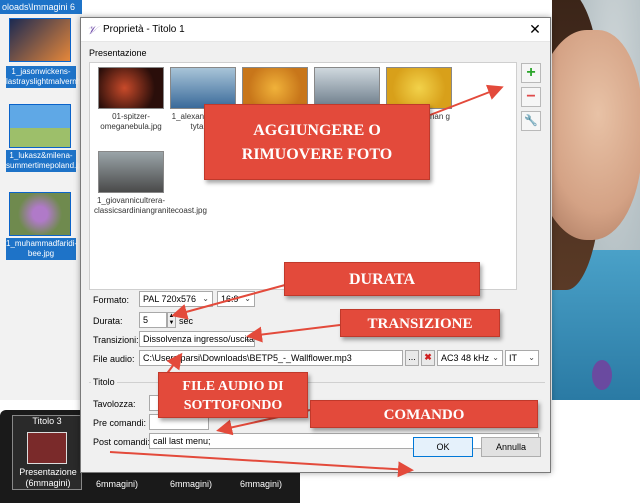  I want to click on title-tile-3: Titolo 3 Presentazione (6mmagini), so click(47, 452).